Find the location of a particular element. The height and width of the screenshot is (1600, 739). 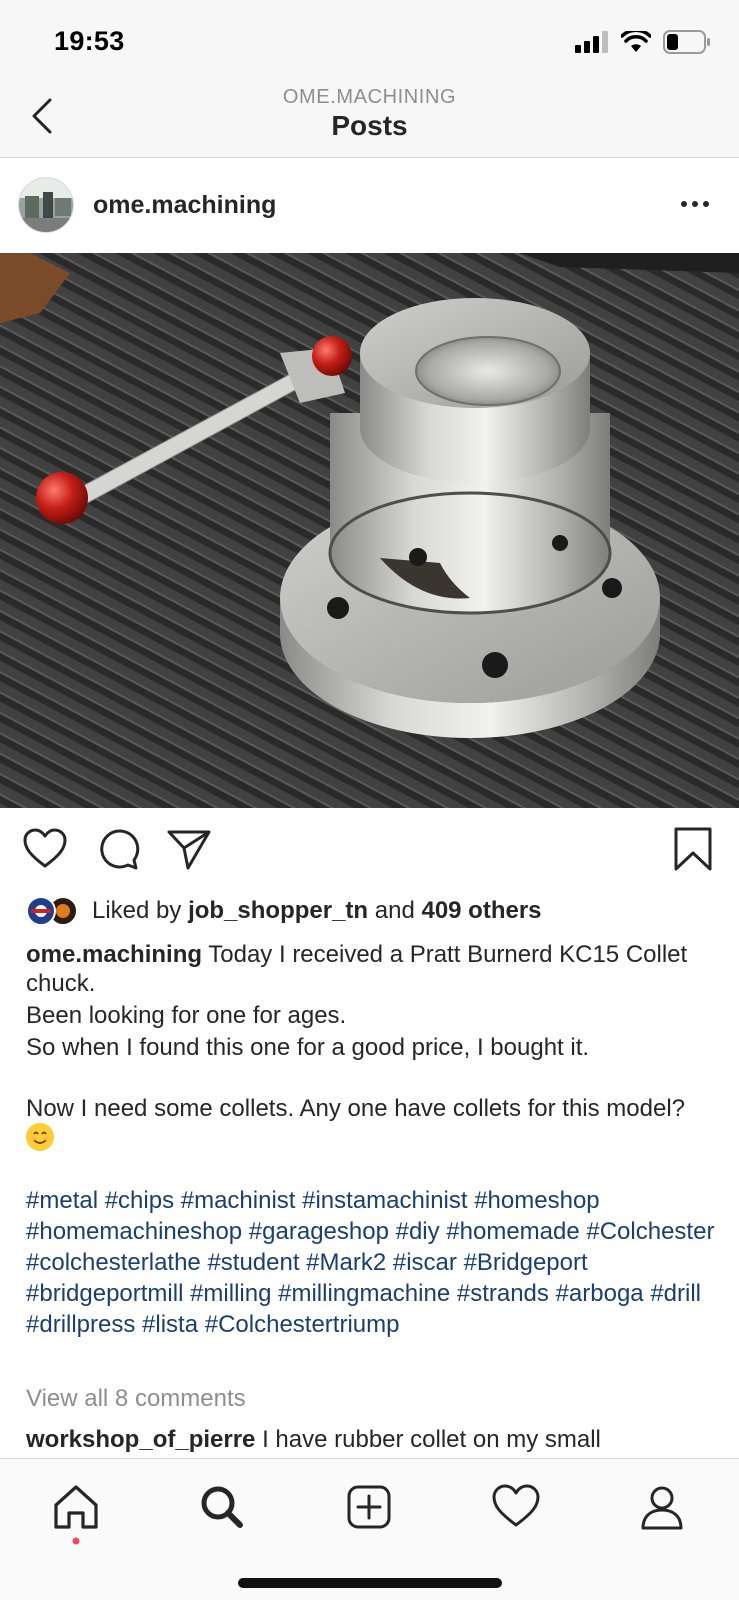

liker-avatars is located at coordinates (55, 911).